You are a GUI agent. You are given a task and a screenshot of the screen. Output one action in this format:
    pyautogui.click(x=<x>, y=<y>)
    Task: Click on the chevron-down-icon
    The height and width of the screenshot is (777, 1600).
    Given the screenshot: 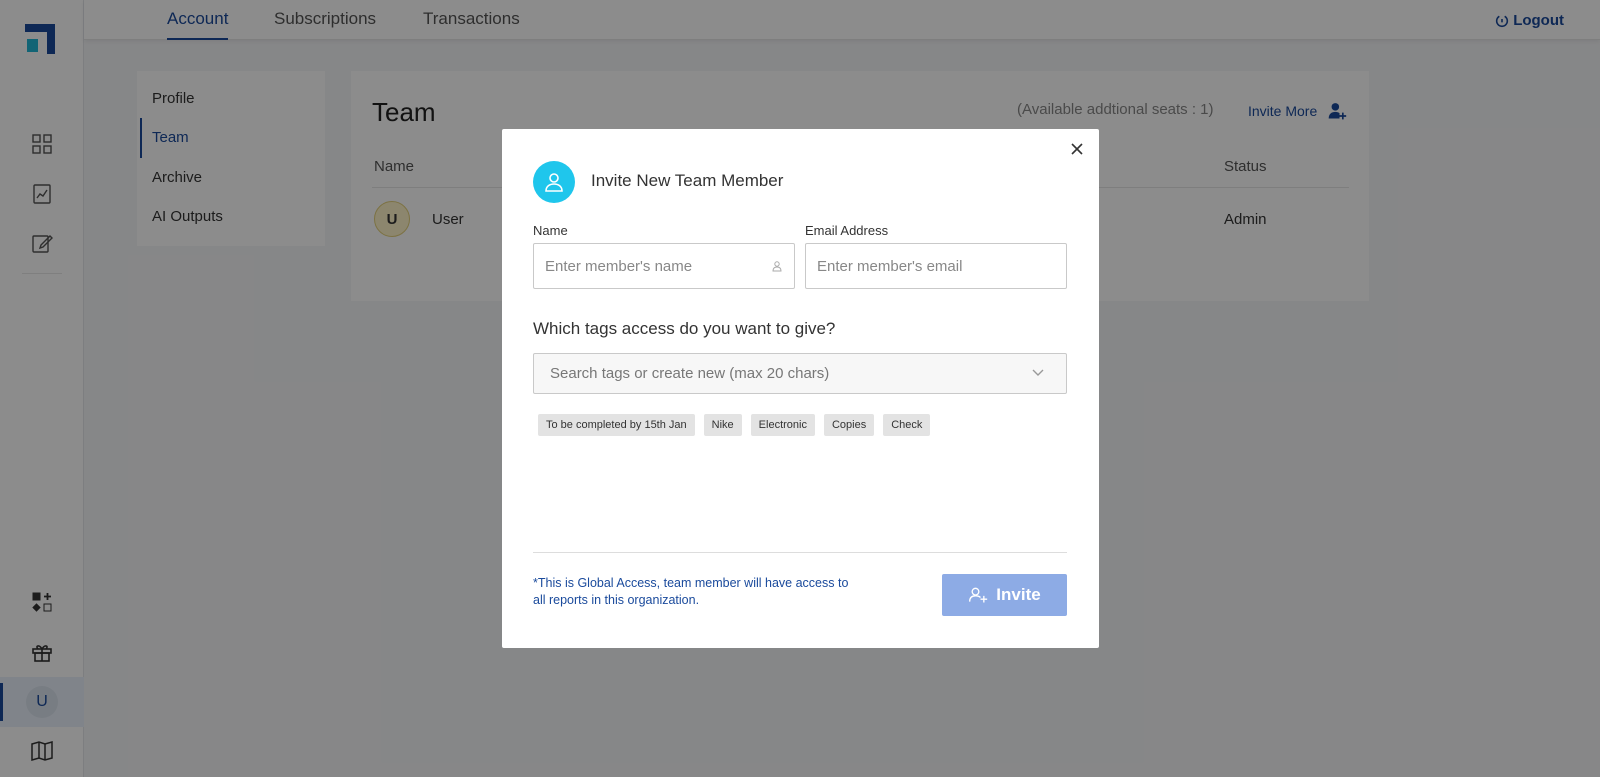 What is the action you would take?
    pyautogui.click(x=1038, y=373)
    